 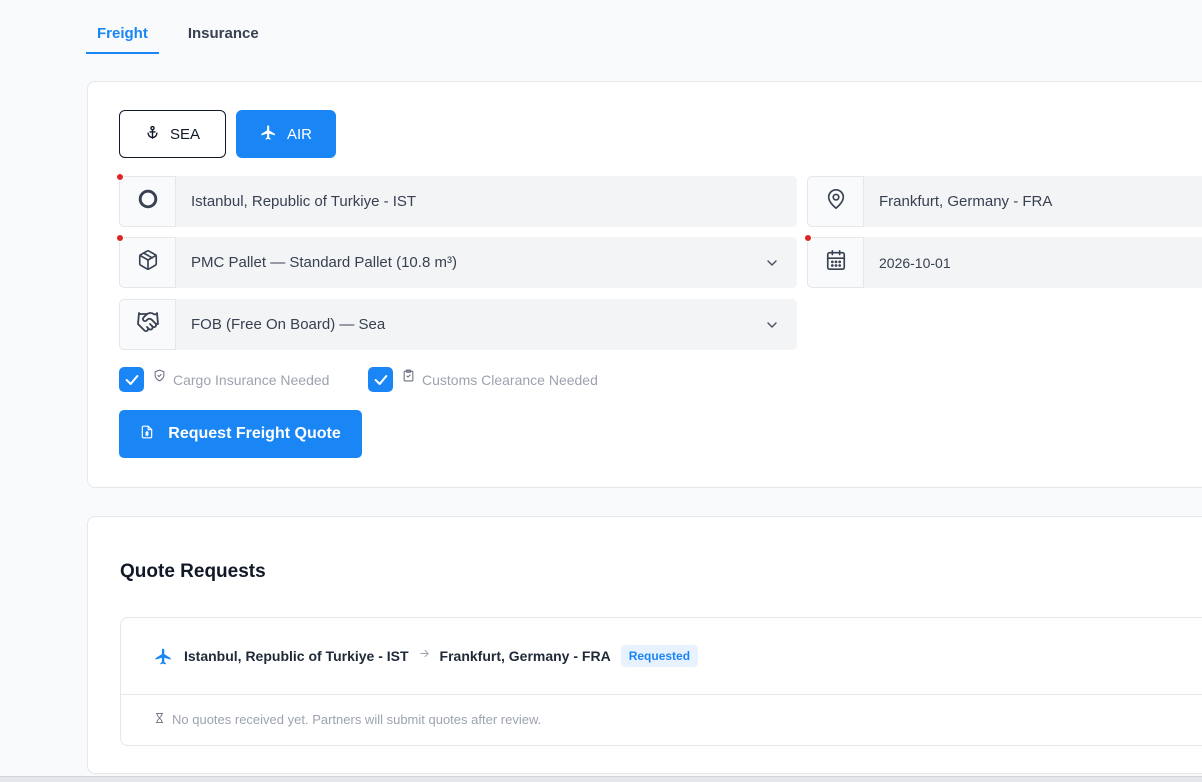 I want to click on sea-mode-label: SEA, so click(x=184, y=134).